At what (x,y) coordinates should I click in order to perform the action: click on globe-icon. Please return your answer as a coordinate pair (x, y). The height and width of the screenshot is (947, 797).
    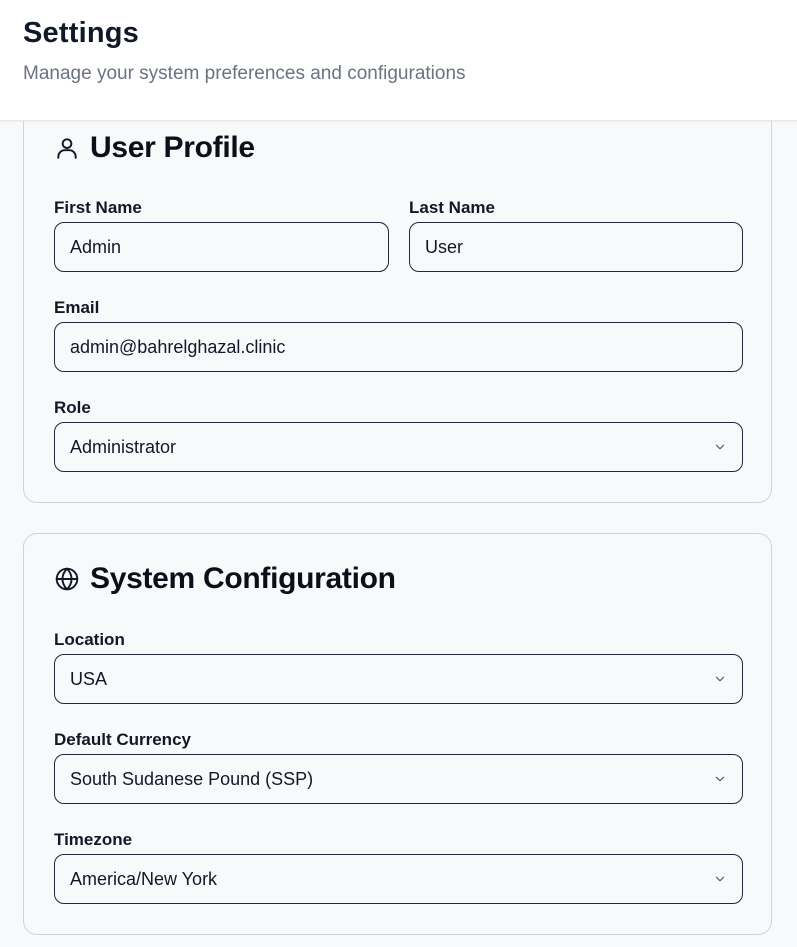
    Looking at the image, I should click on (67, 579).